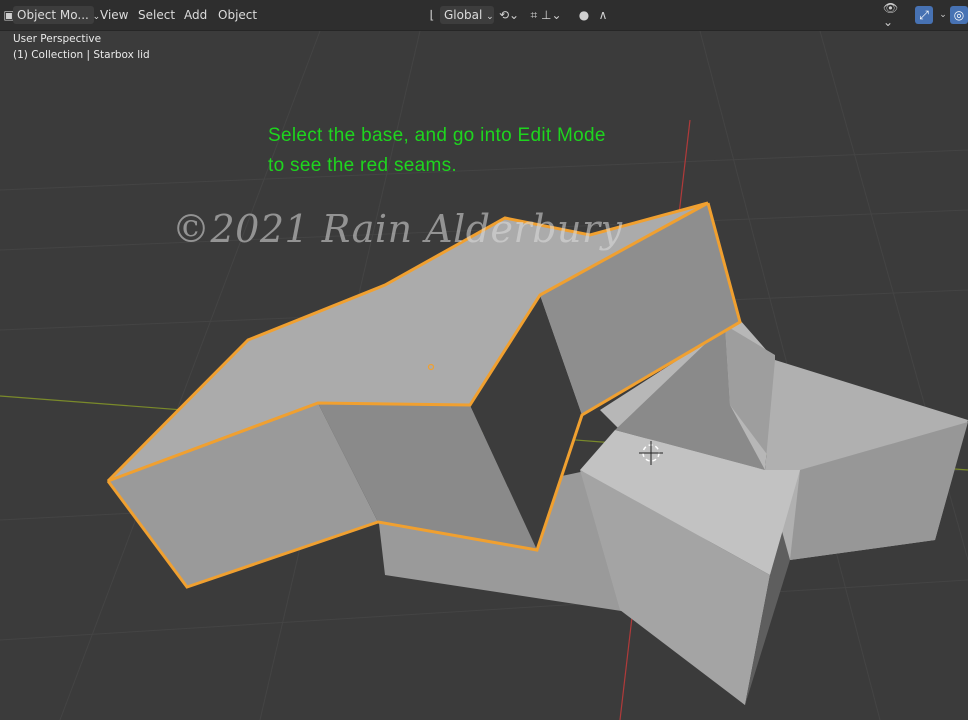  Describe the element at coordinates (959, 15) in the screenshot. I see `overlay-icon: ◎` at that location.